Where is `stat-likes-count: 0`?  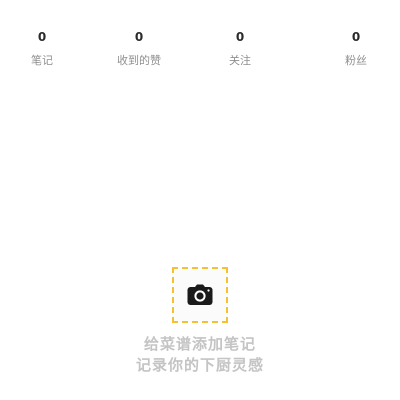 stat-likes-count: 0 is located at coordinates (139, 37).